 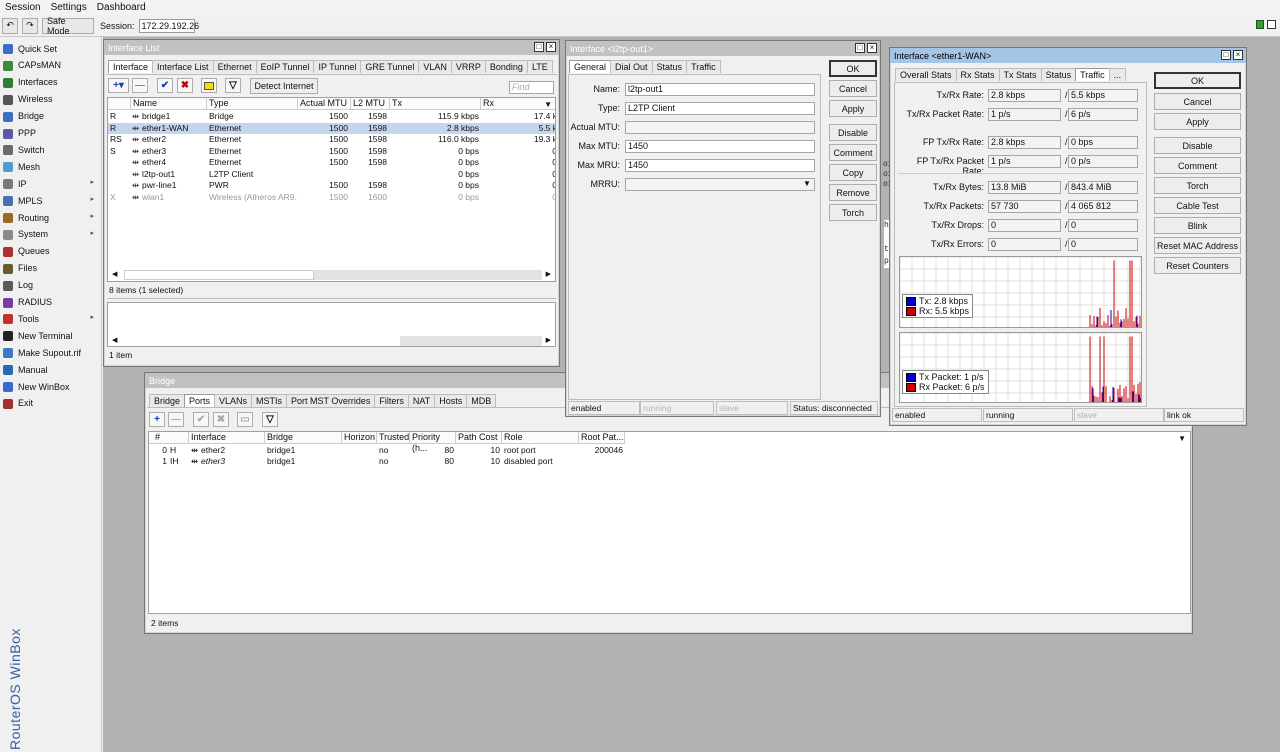 I want to click on tab-tx-stats: Tx Stats, so click(x=1020, y=74).